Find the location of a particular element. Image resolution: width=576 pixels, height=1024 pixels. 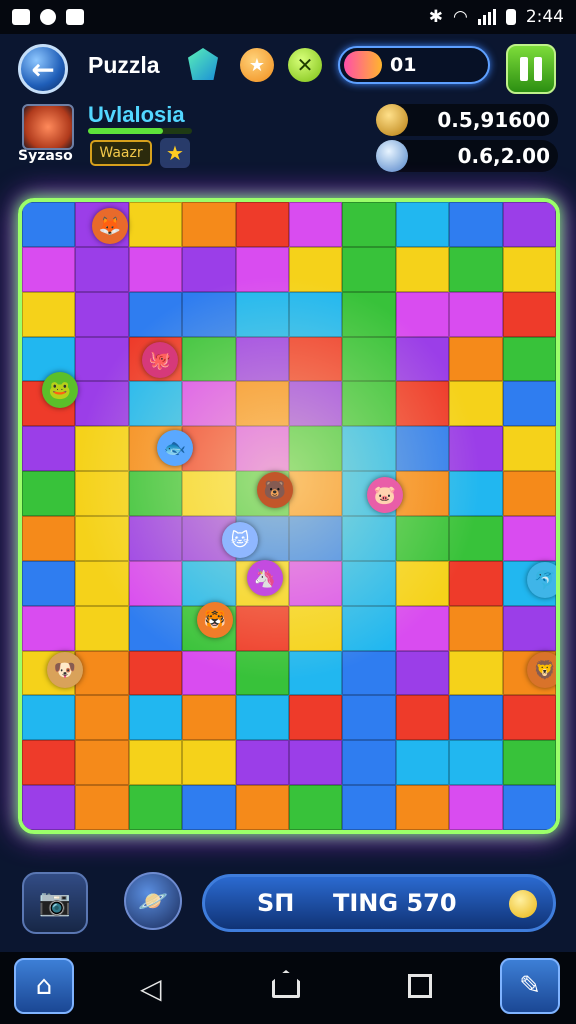

star-button: ★ is located at coordinates (175, 153).